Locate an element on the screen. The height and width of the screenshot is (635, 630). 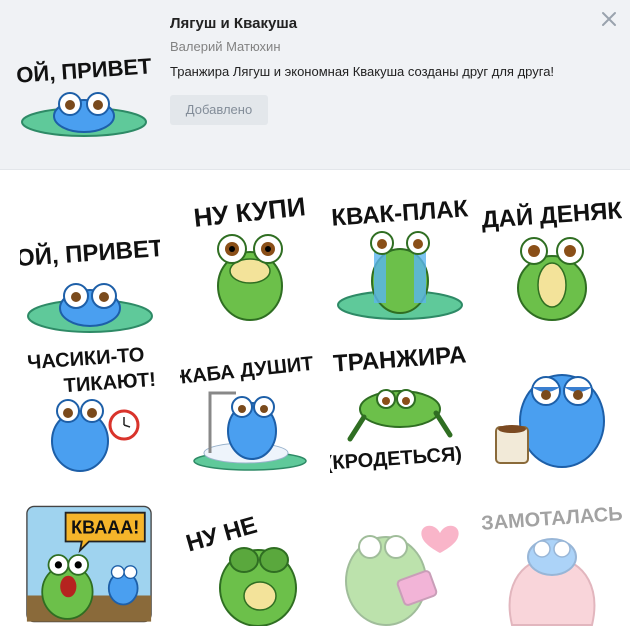
pack-cover-caption: ОЙ, ПРИВЕТ is located at coordinates (83, 70).